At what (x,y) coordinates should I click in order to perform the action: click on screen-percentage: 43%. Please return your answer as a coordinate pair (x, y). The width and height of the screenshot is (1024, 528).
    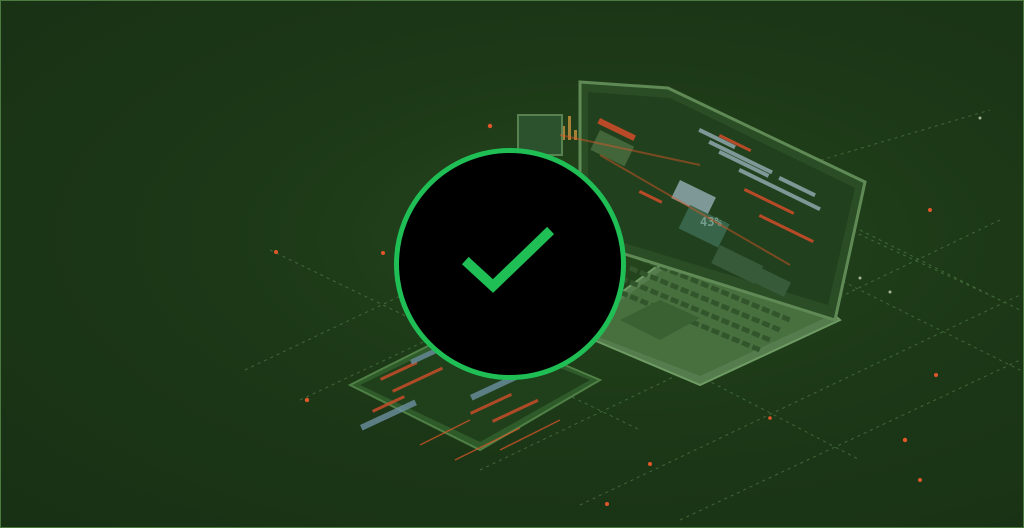
    Looking at the image, I should click on (711, 222).